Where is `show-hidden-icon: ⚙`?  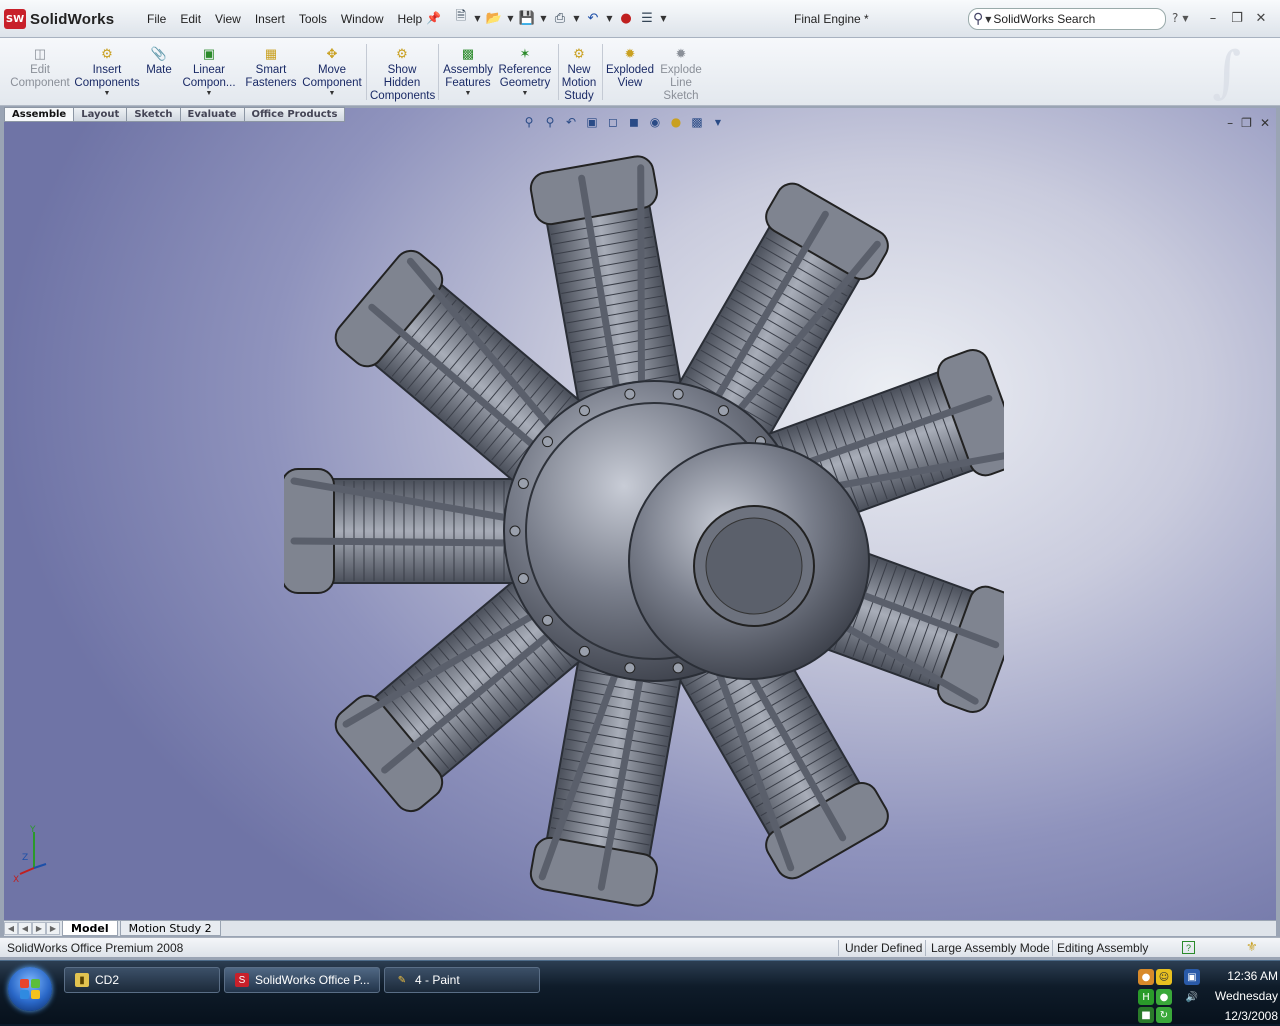 show-hidden-icon: ⚙ is located at coordinates (402, 53).